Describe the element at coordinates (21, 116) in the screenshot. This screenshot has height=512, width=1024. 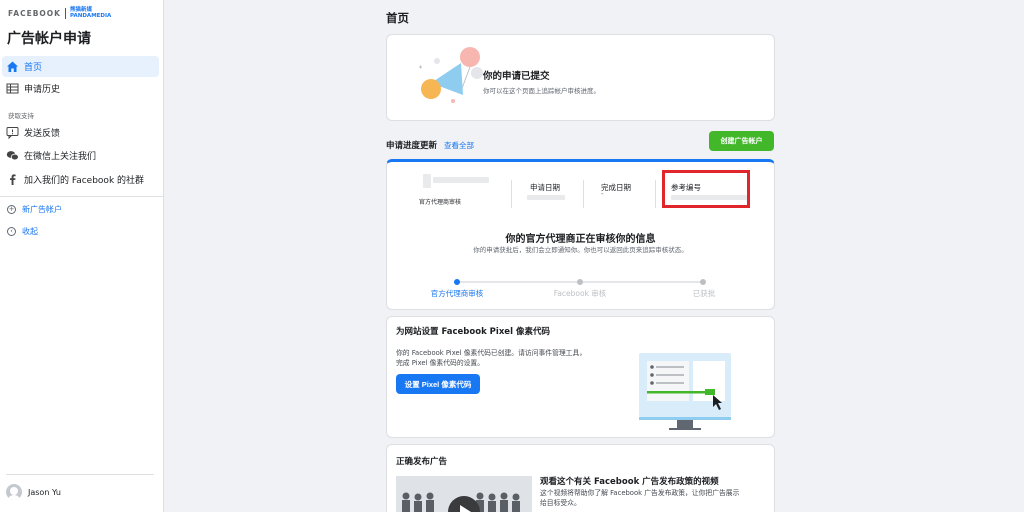
I see `support-section-label: 获取支持` at that location.